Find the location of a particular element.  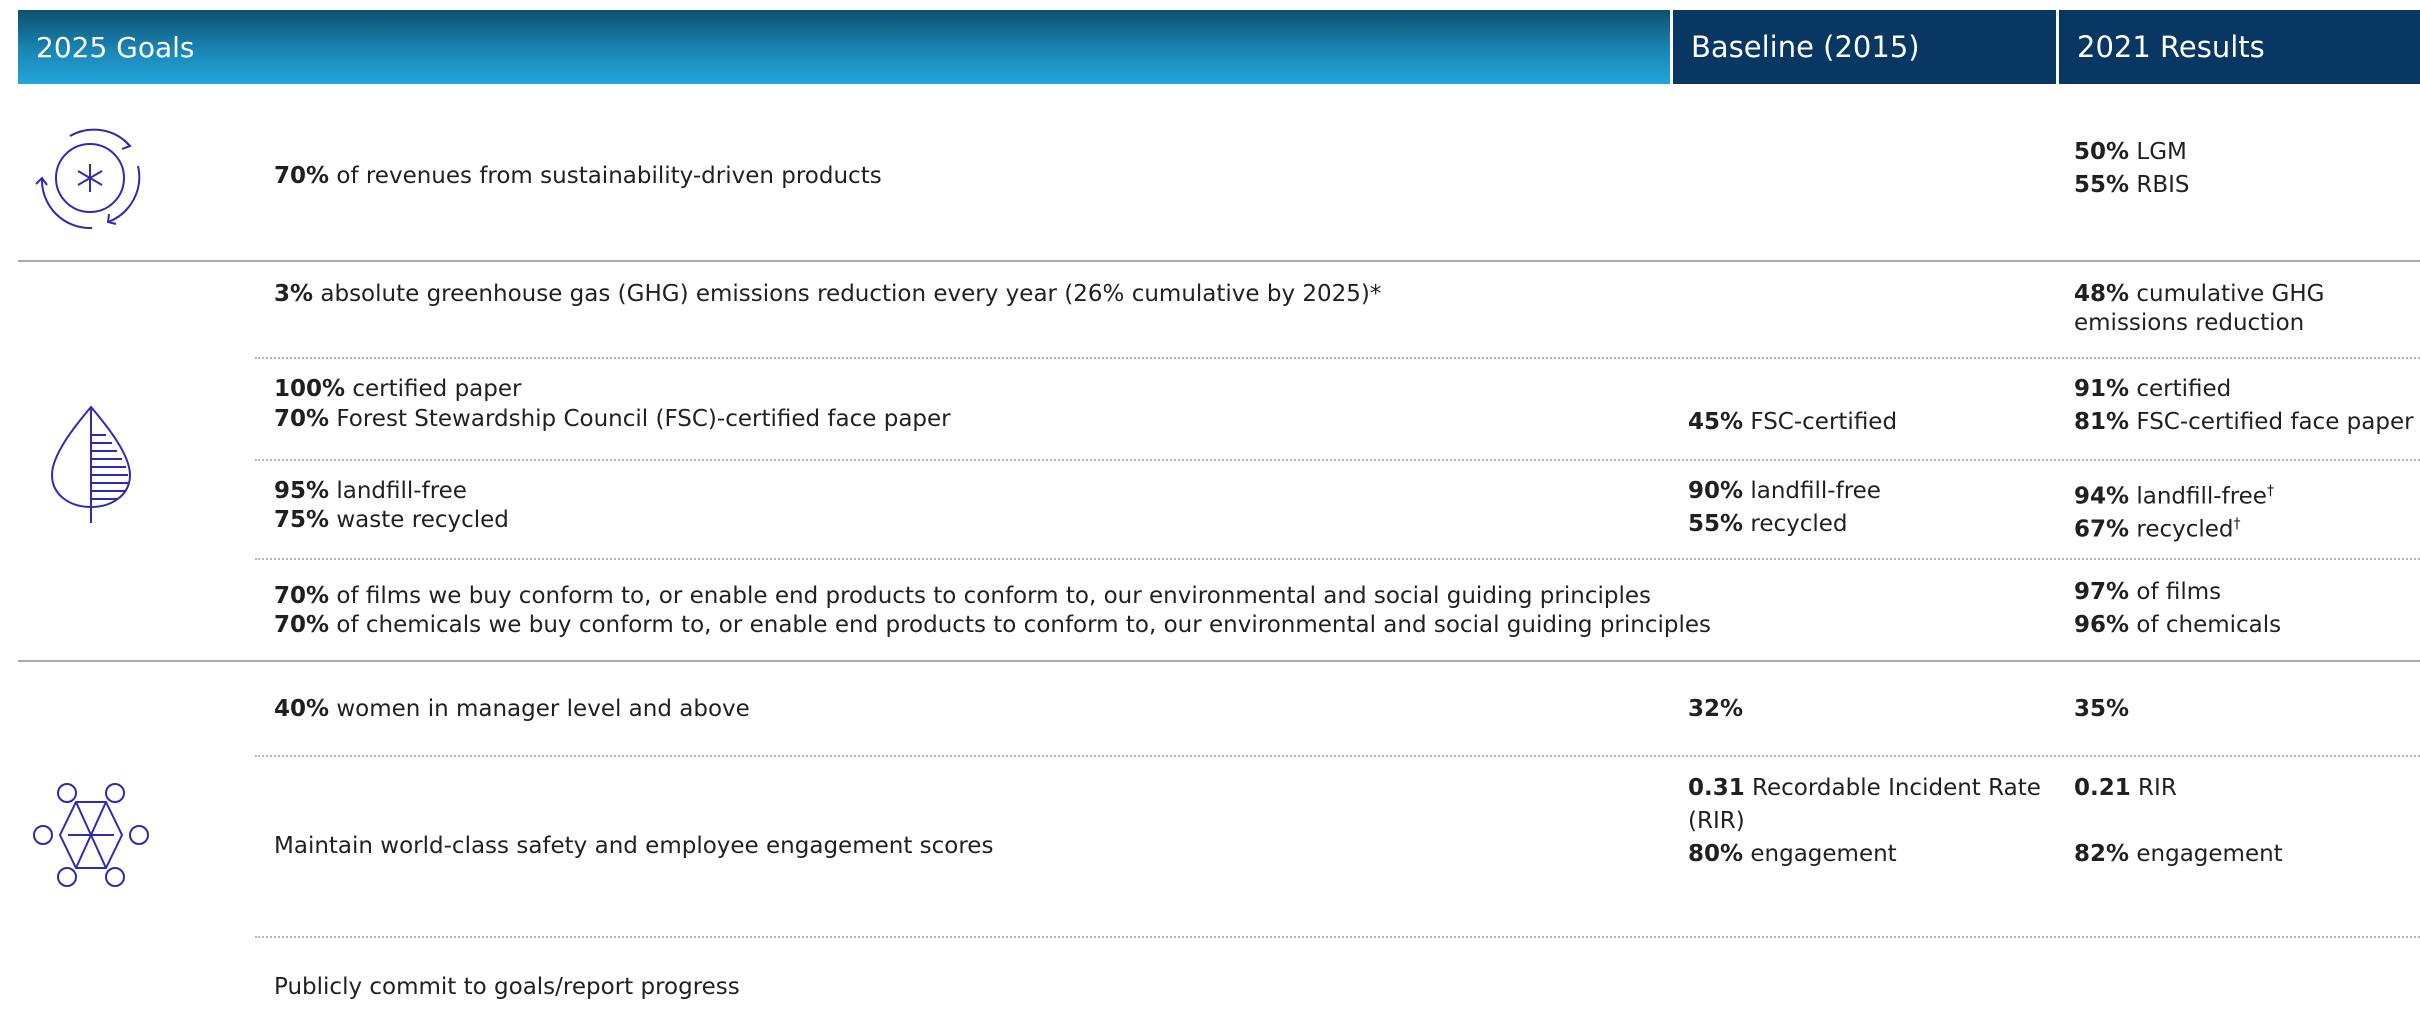

result-rbis: 55% RBIS is located at coordinates (2132, 185).